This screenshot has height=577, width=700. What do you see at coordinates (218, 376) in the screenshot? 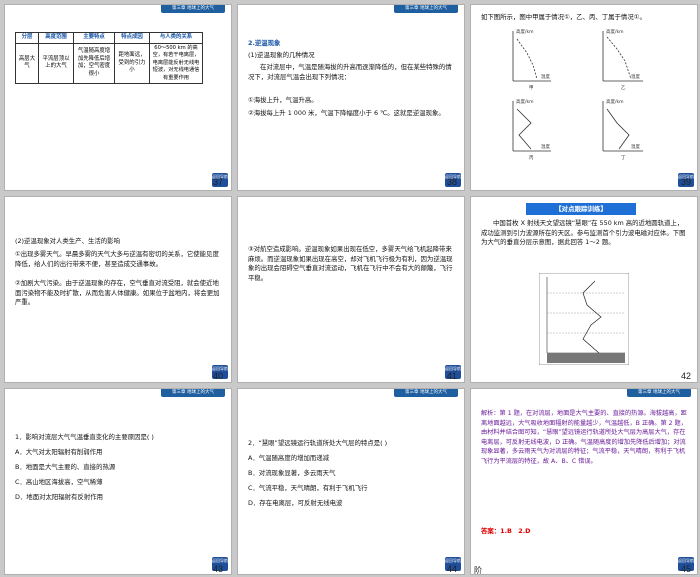
I see `slide-number: 40` at bounding box center [218, 376].